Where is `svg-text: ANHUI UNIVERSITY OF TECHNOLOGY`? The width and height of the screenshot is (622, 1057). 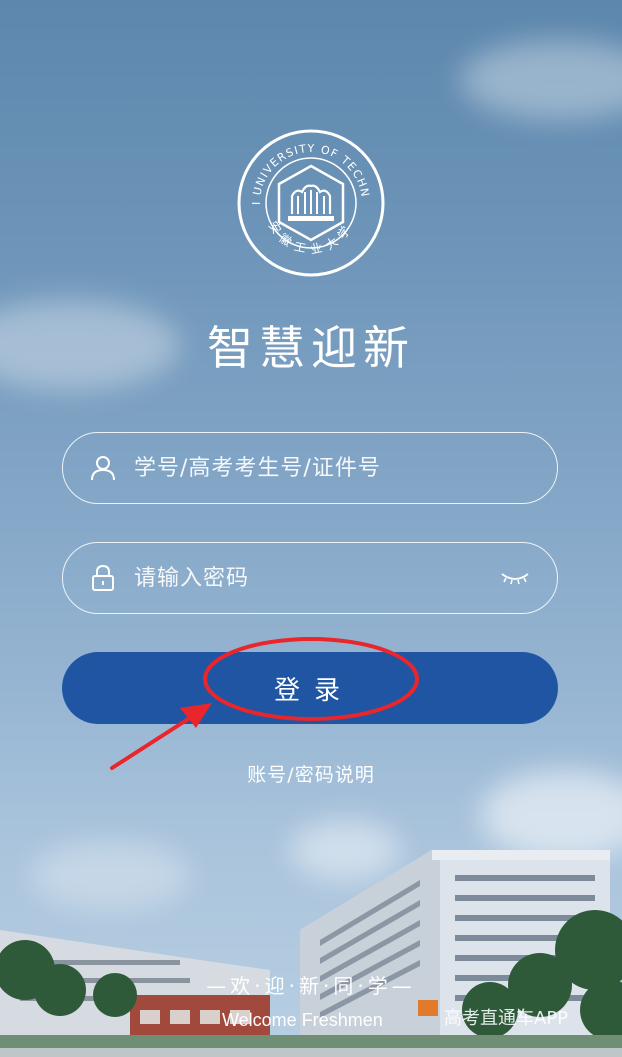
svg-text: ANHUI UNIVERSITY OF TECHNOLOGY is located at coordinates (304, 166).